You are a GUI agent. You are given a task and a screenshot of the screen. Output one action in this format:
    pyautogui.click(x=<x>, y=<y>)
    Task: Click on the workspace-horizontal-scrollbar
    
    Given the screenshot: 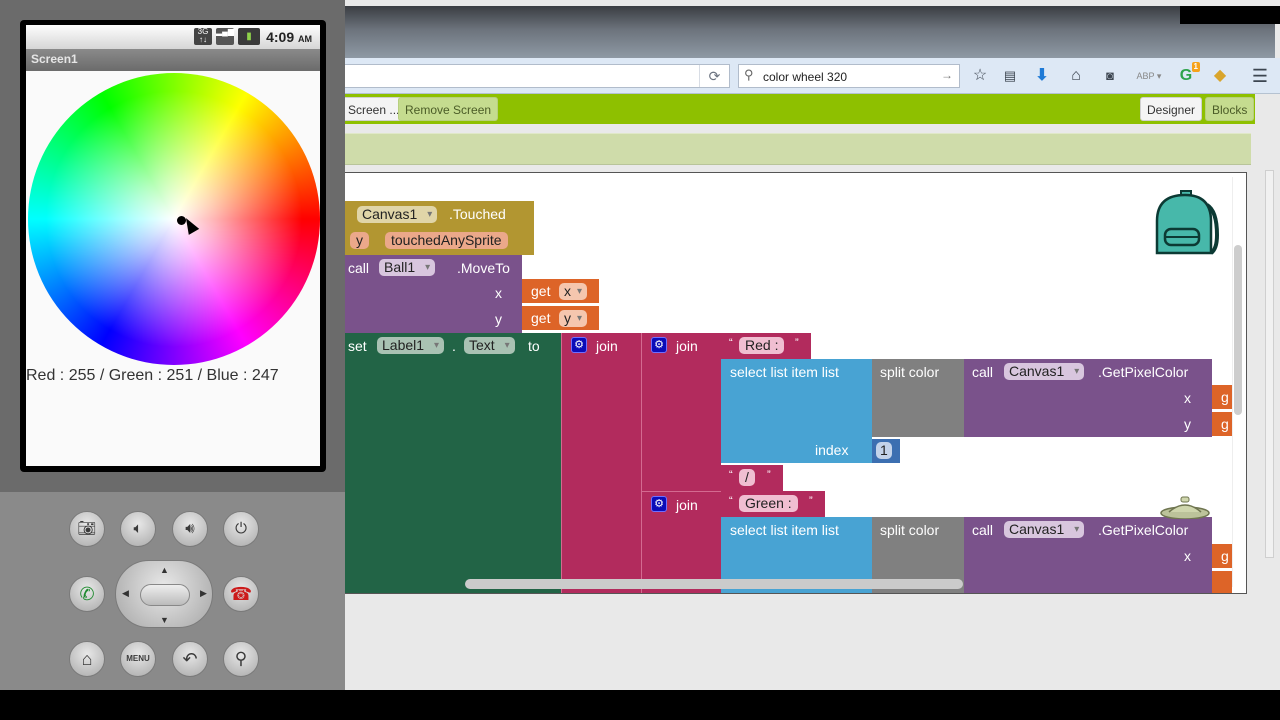 What is the action you would take?
    pyautogui.click(x=714, y=584)
    